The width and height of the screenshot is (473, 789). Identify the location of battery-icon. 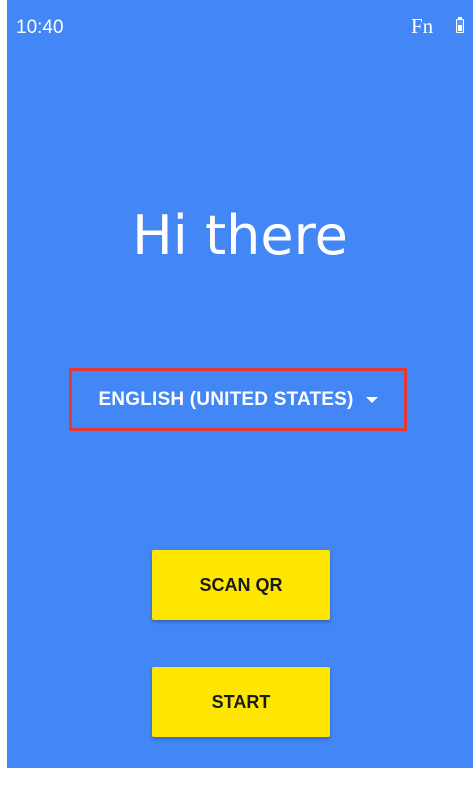
(460, 25).